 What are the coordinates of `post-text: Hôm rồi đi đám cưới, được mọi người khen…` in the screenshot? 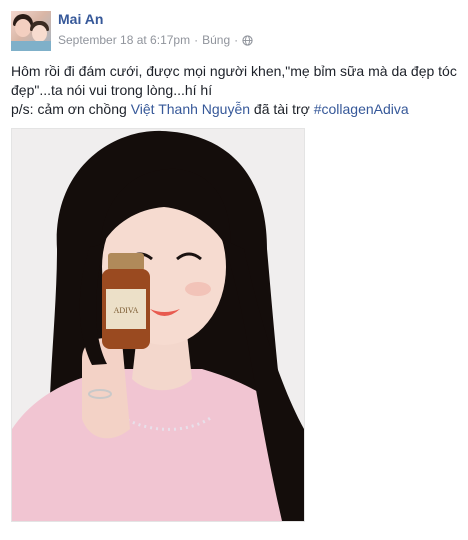 It's located at (234, 90).